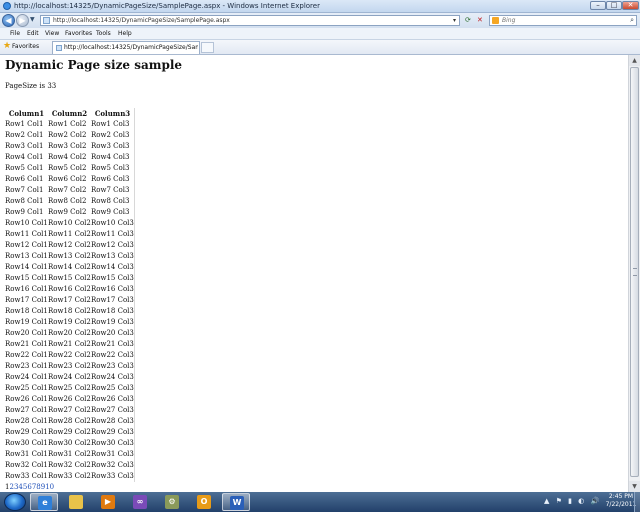 The width and height of the screenshot is (640, 512). Describe the element at coordinates (24, 124) in the screenshot. I see `table-cell: Row1 Col1` at that location.